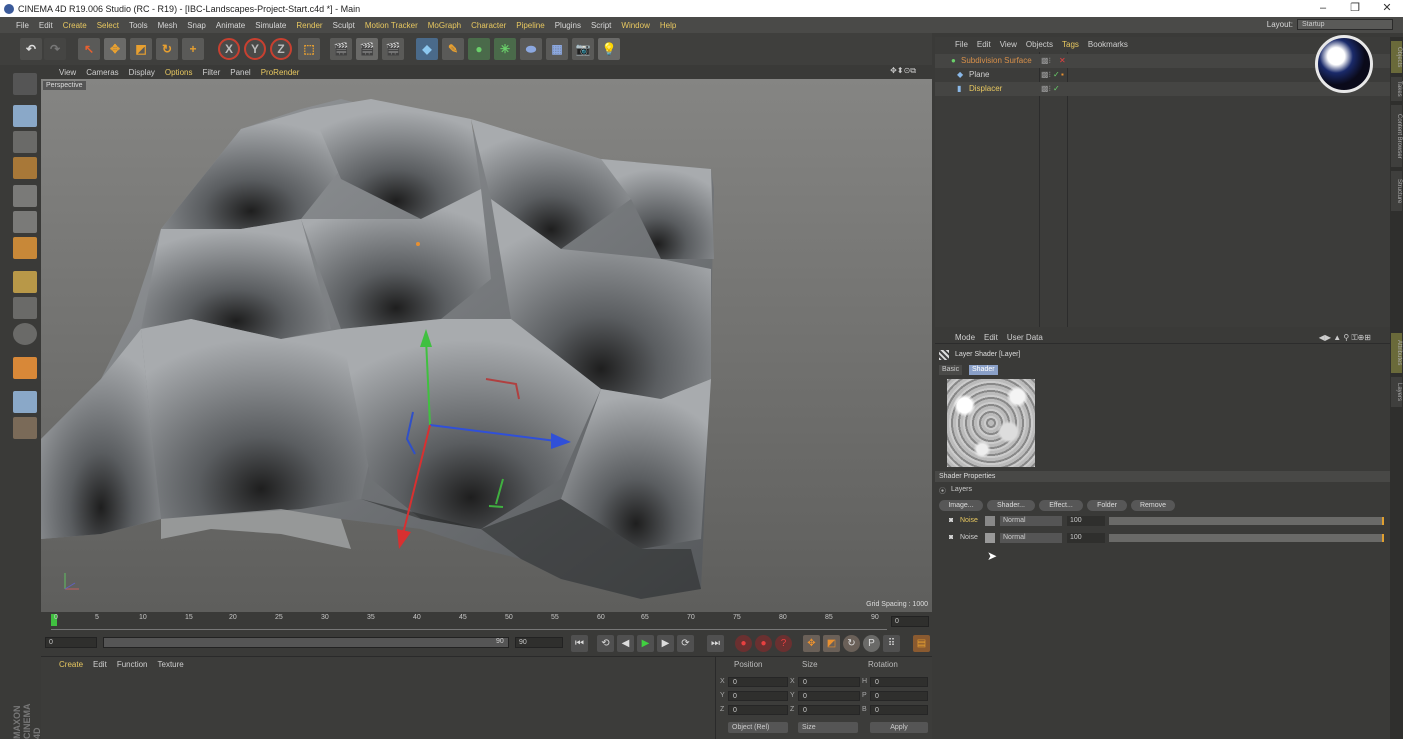 Image resolution: width=1403 pixels, height=739 pixels. What do you see at coordinates (903, 71) in the screenshot?
I see `viewport-nav-icons: ✥⬍⊙⧉` at bounding box center [903, 71].